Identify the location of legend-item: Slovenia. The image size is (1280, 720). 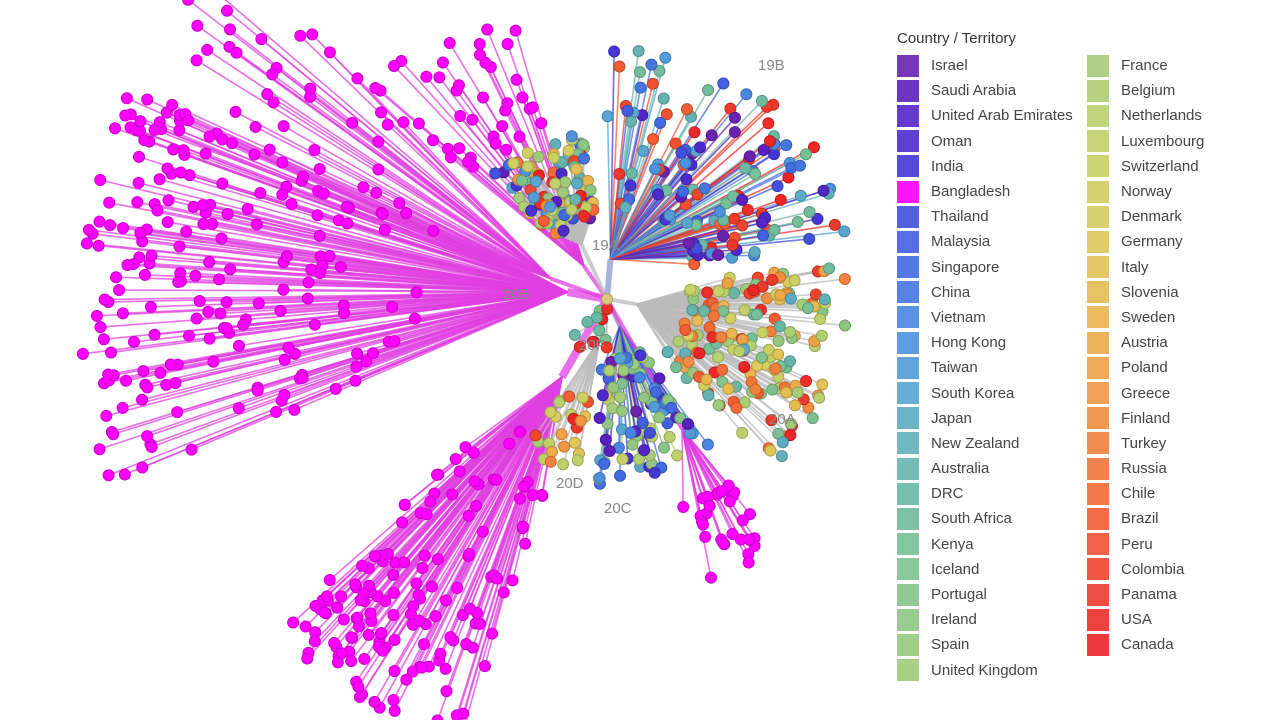
(1182, 292).